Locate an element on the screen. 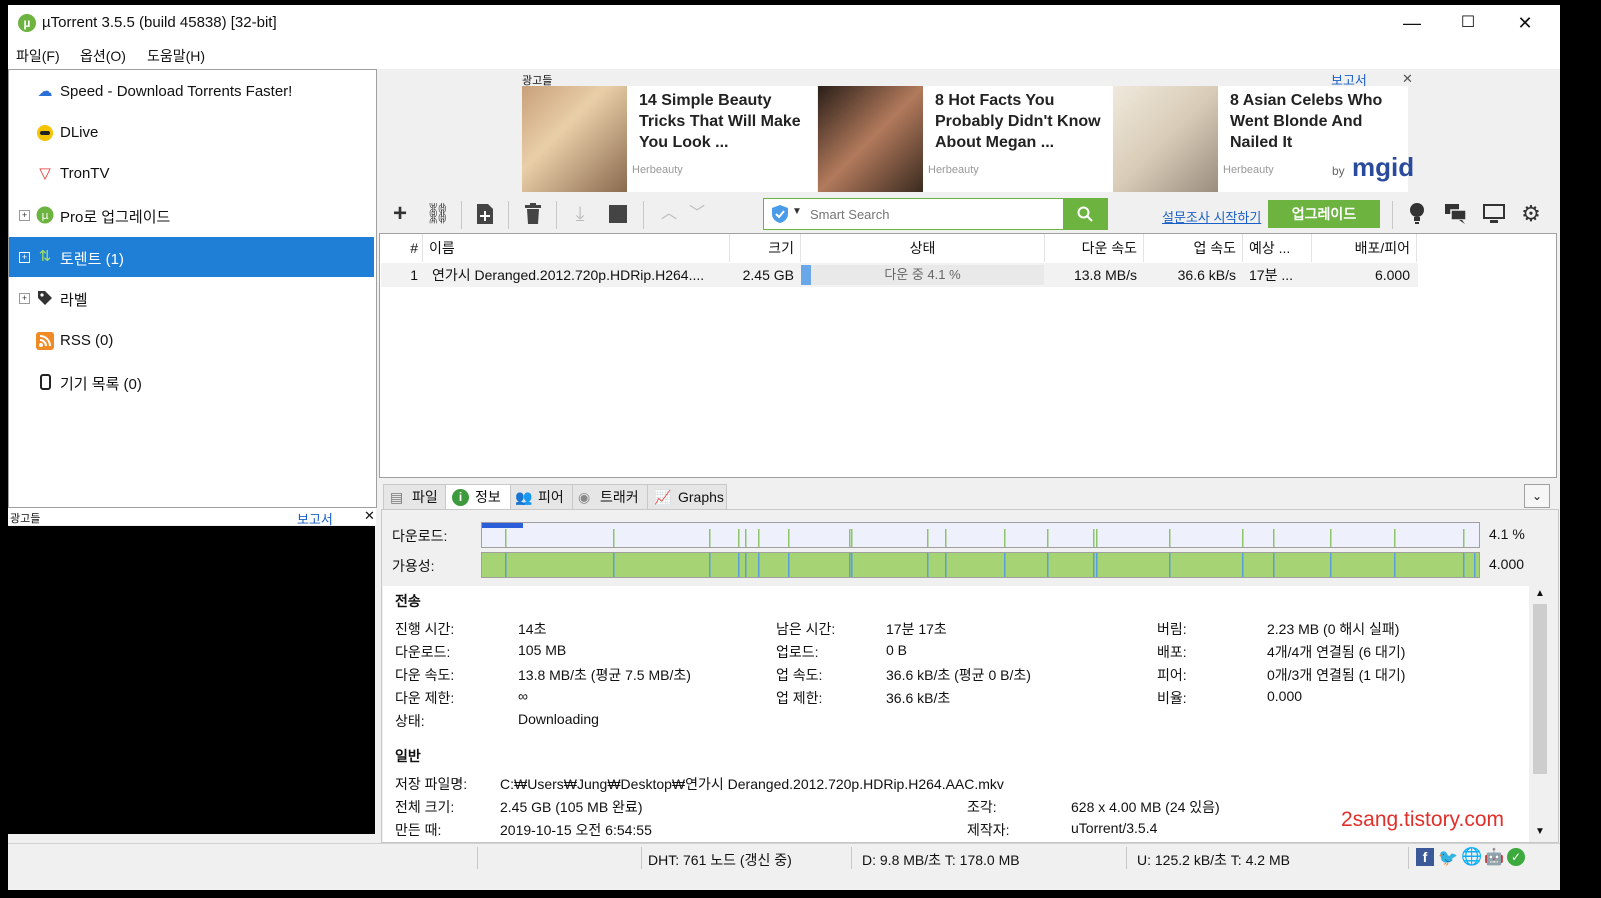 This screenshot has height=898, width=1601. scroll-up-icon: ▲ is located at coordinates (1540, 593).